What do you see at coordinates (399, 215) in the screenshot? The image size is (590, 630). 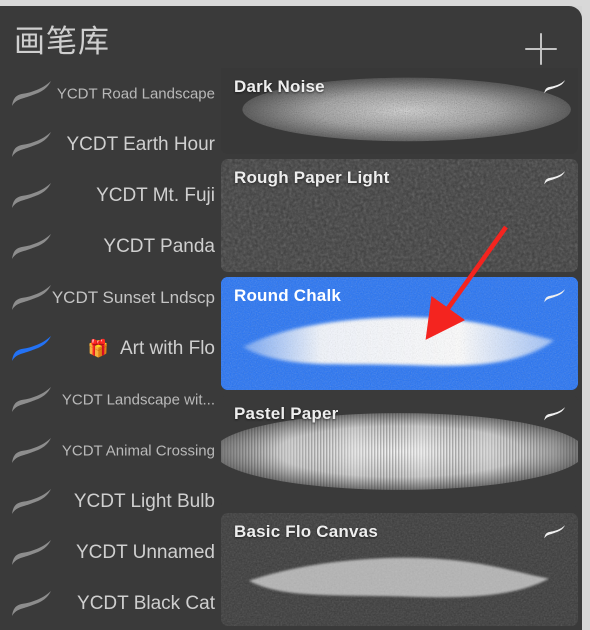 I see `brush-card-rough-paper-light: Rough Paper Light` at bounding box center [399, 215].